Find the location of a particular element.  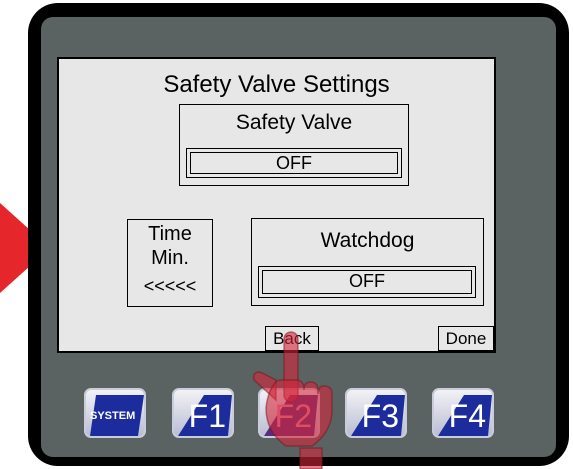

safety-valve-value-field: OFF is located at coordinates (294, 163).